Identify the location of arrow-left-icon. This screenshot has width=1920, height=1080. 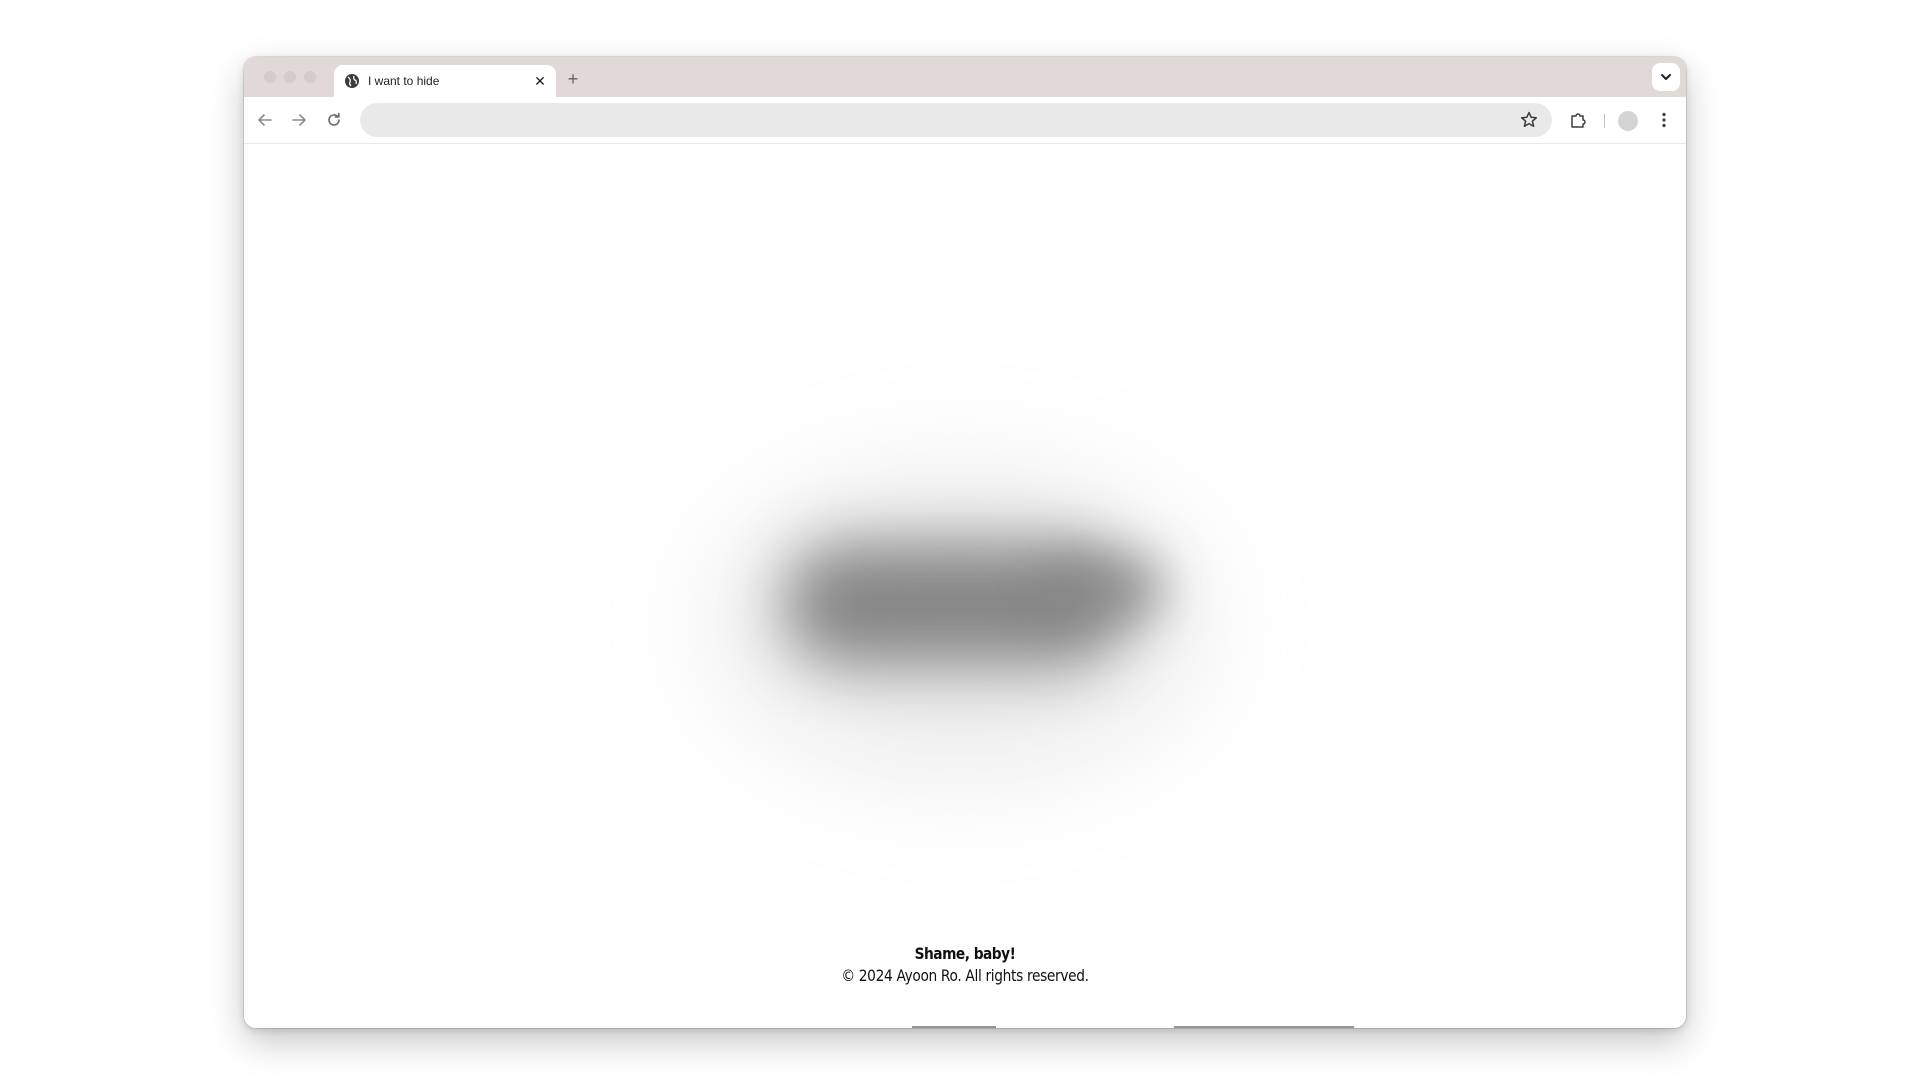
(265, 120).